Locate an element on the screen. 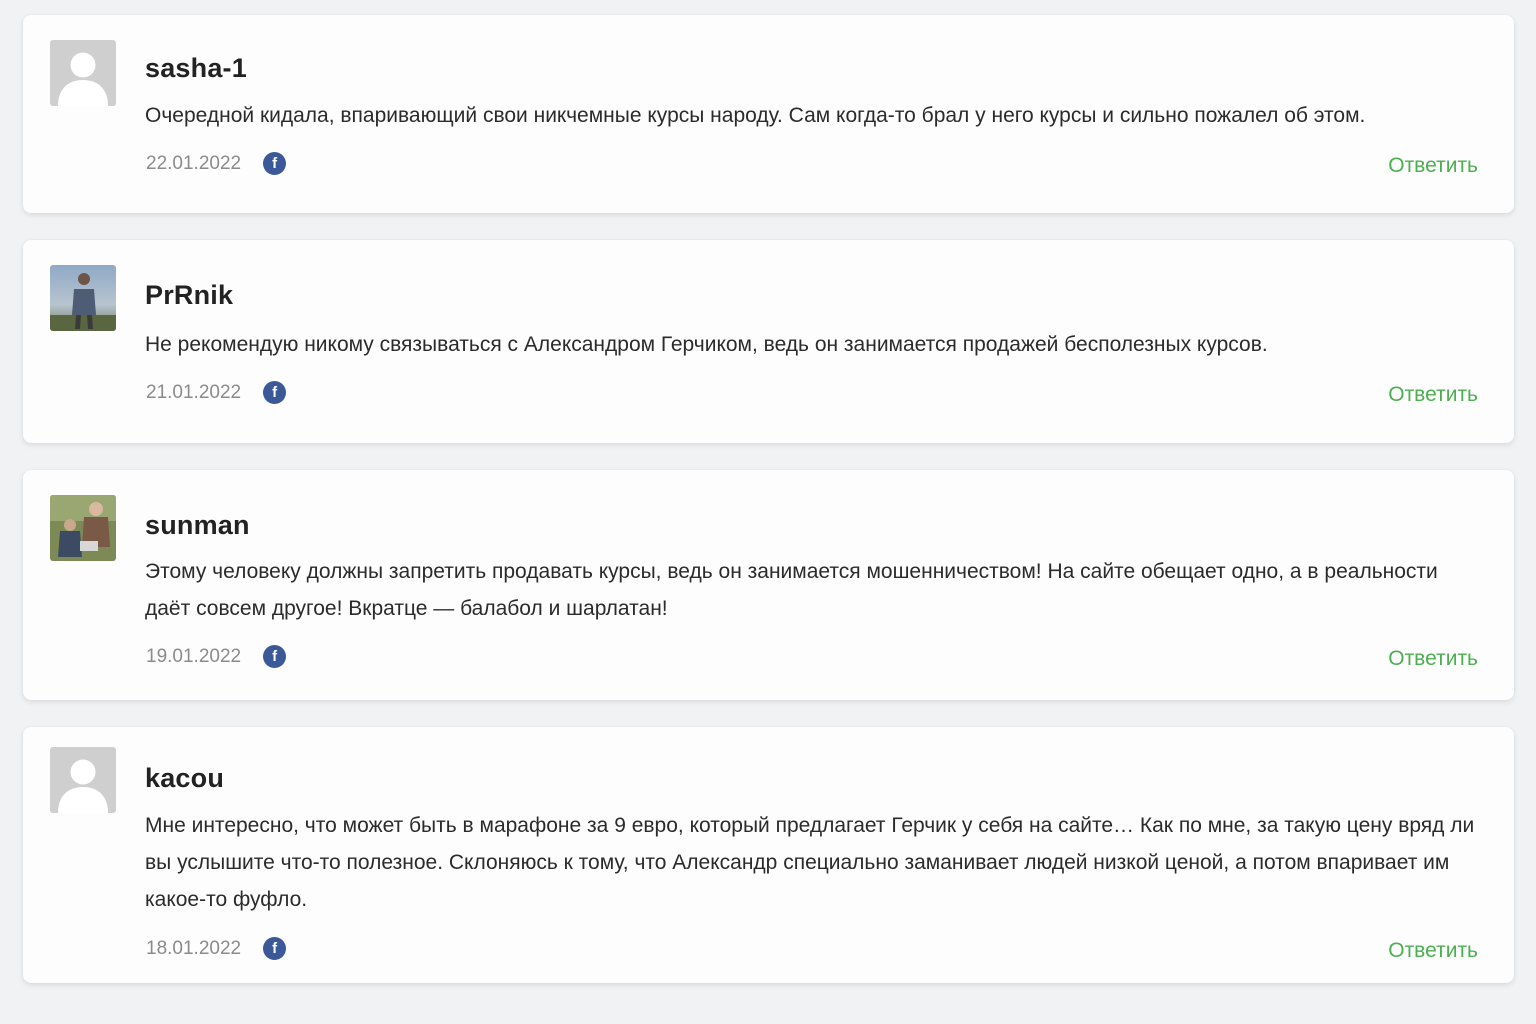  comment-meta: 21.01.2022 f is located at coordinates (216, 392).